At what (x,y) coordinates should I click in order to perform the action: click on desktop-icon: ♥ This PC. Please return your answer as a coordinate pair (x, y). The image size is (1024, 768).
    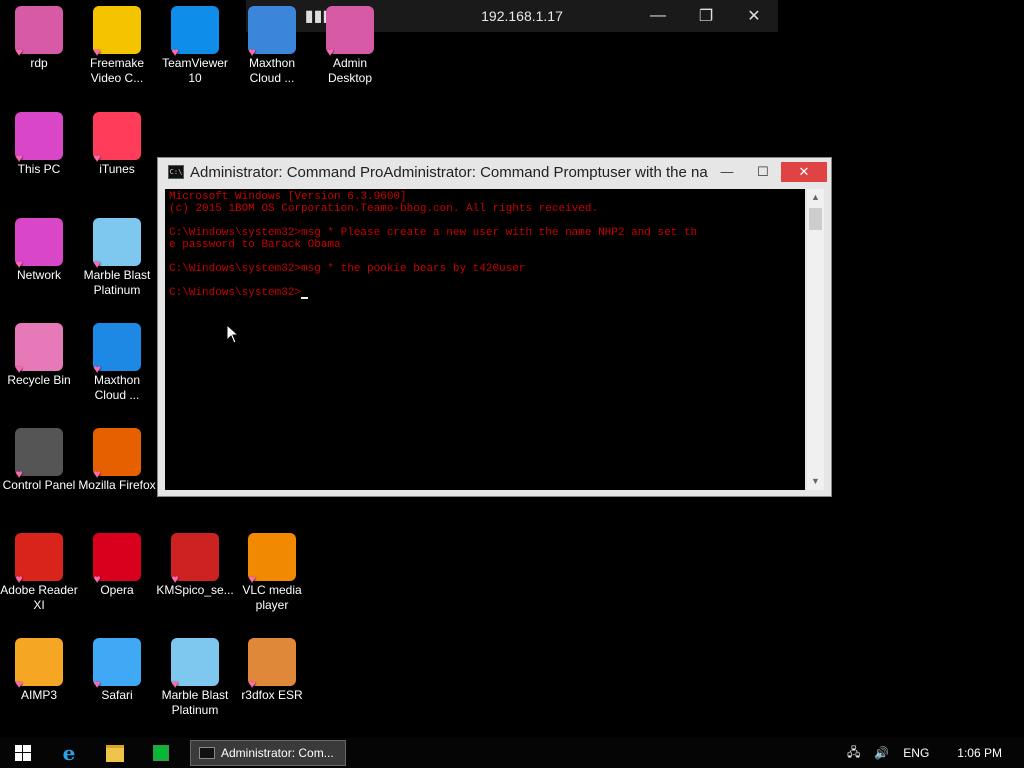
    Looking at the image, I should click on (39, 144).